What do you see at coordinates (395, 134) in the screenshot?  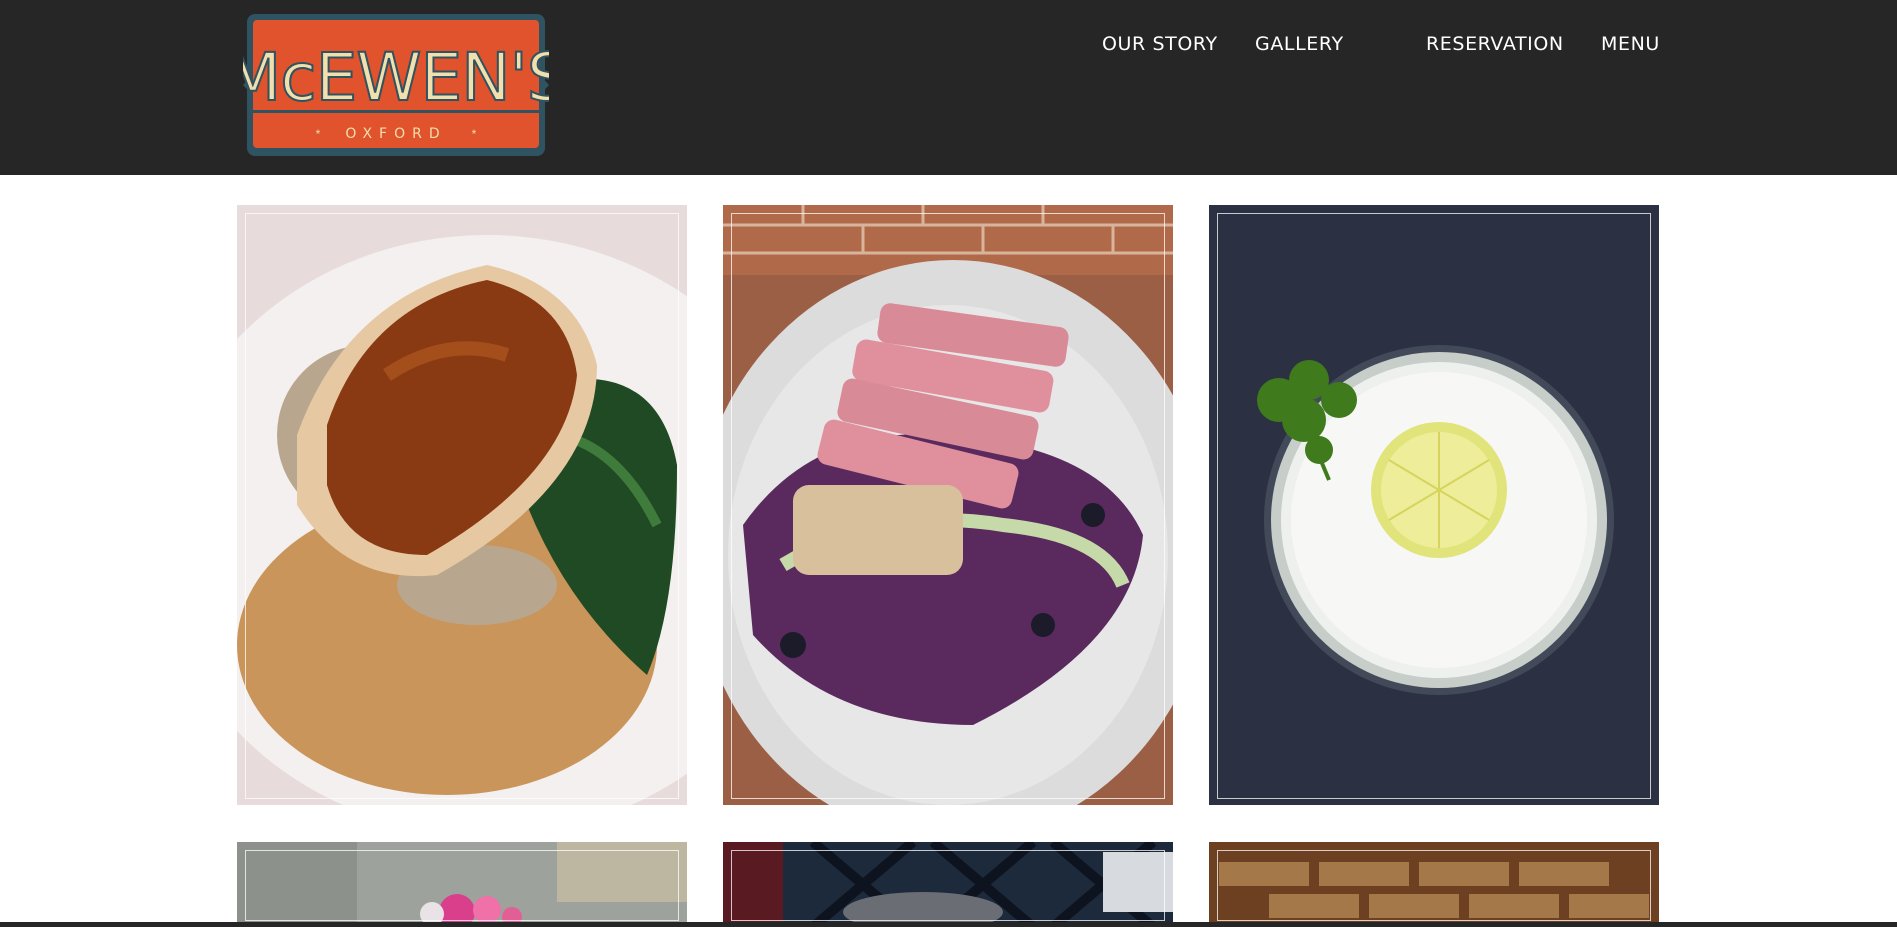 I see `svg-text: OXFORD` at bounding box center [395, 134].